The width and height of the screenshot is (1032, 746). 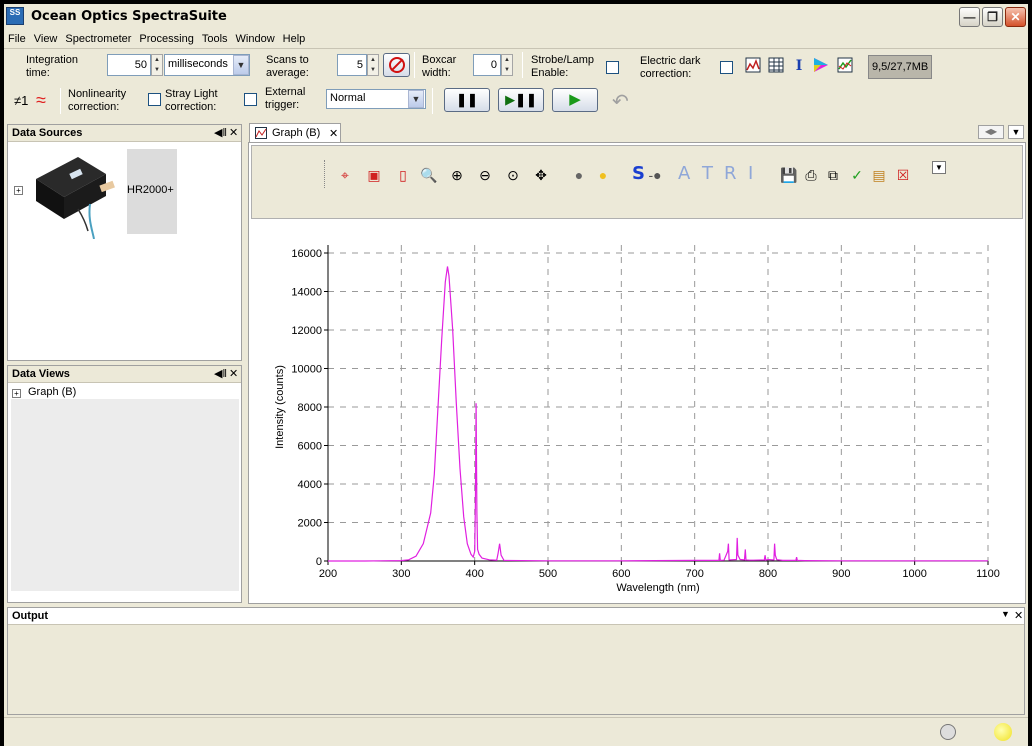 What do you see at coordinates (799, 66) in the screenshot?
I see `text-icon: I` at bounding box center [799, 66].